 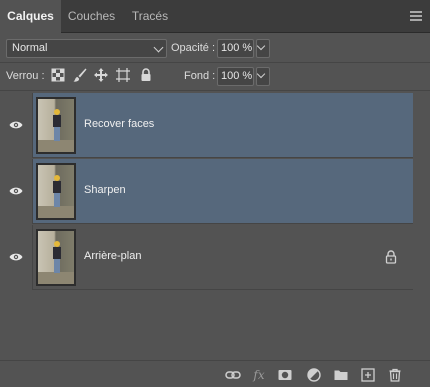 What do you see at coordinates (30, 48) in the screenshot?
I see `blend-mode-value: Normal` at bounding box center [30, 48].